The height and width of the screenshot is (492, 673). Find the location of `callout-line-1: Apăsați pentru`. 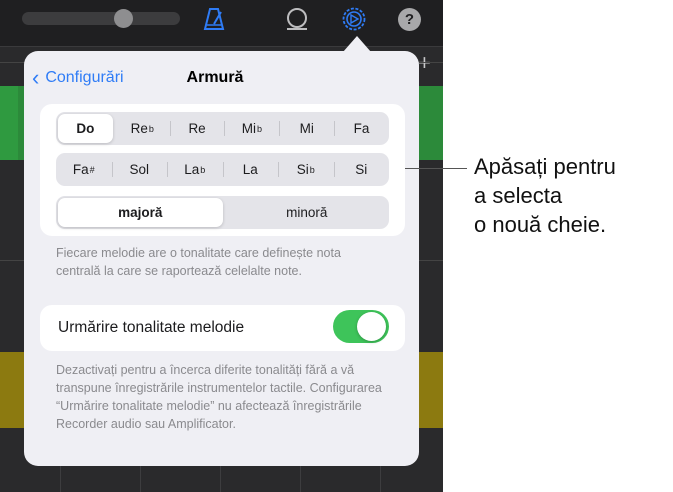

callout-line-1: Apăsați pentru is located at coordinates (545, 166).